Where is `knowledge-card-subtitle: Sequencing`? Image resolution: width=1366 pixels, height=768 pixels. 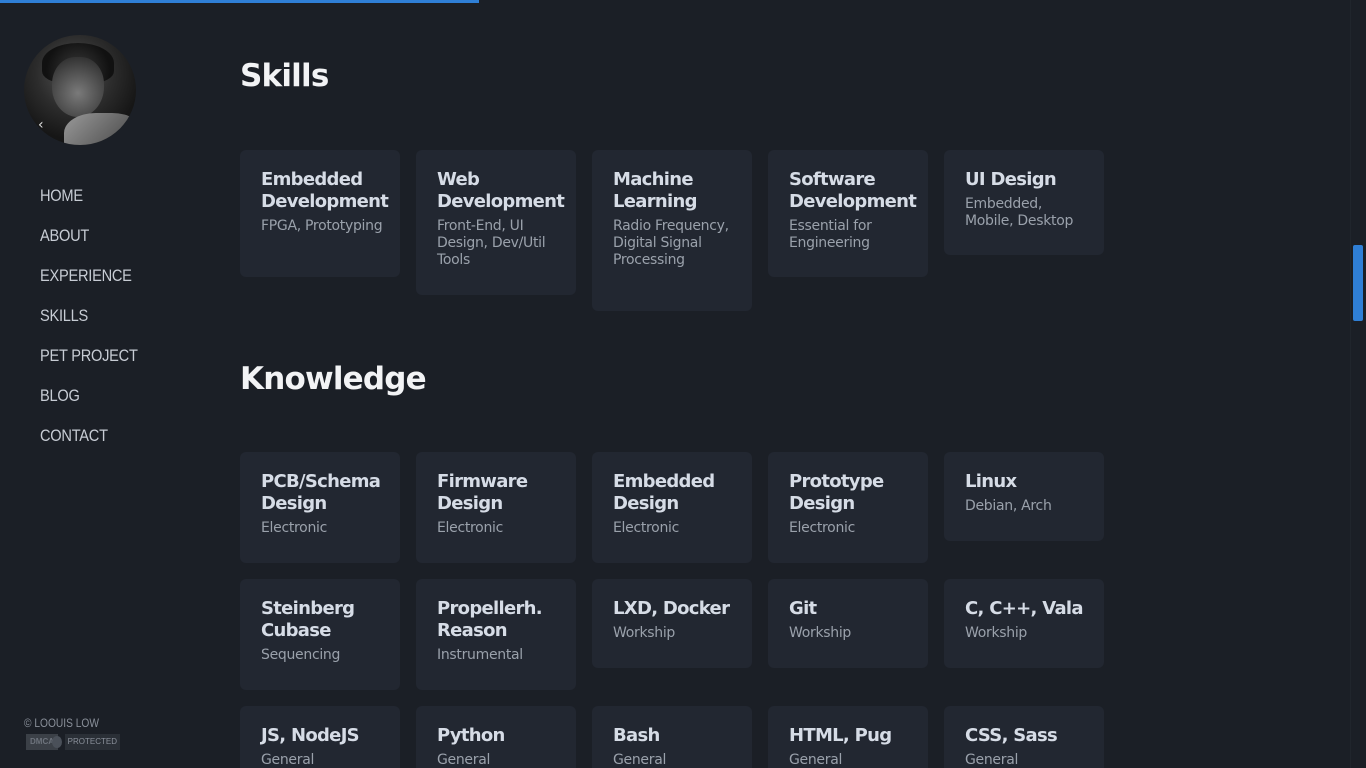
knowledge-card-subtitle: Sequencing is located at coordinates (301, 655).